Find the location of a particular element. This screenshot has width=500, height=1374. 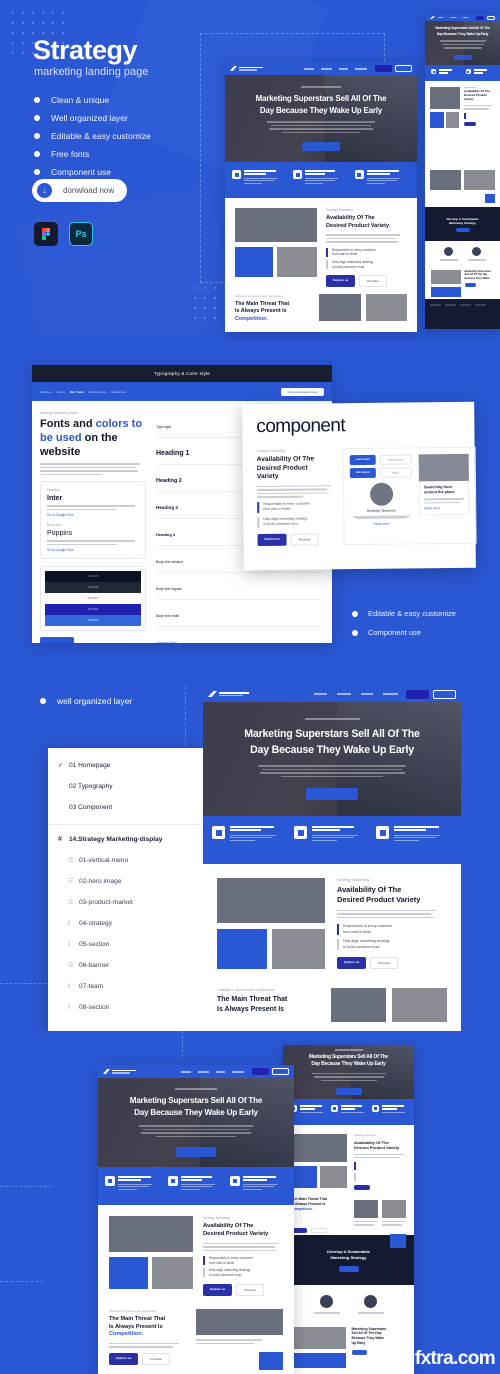

page-item-homepage: ✓ 01 Homepage is located at coordinates (125, 765).